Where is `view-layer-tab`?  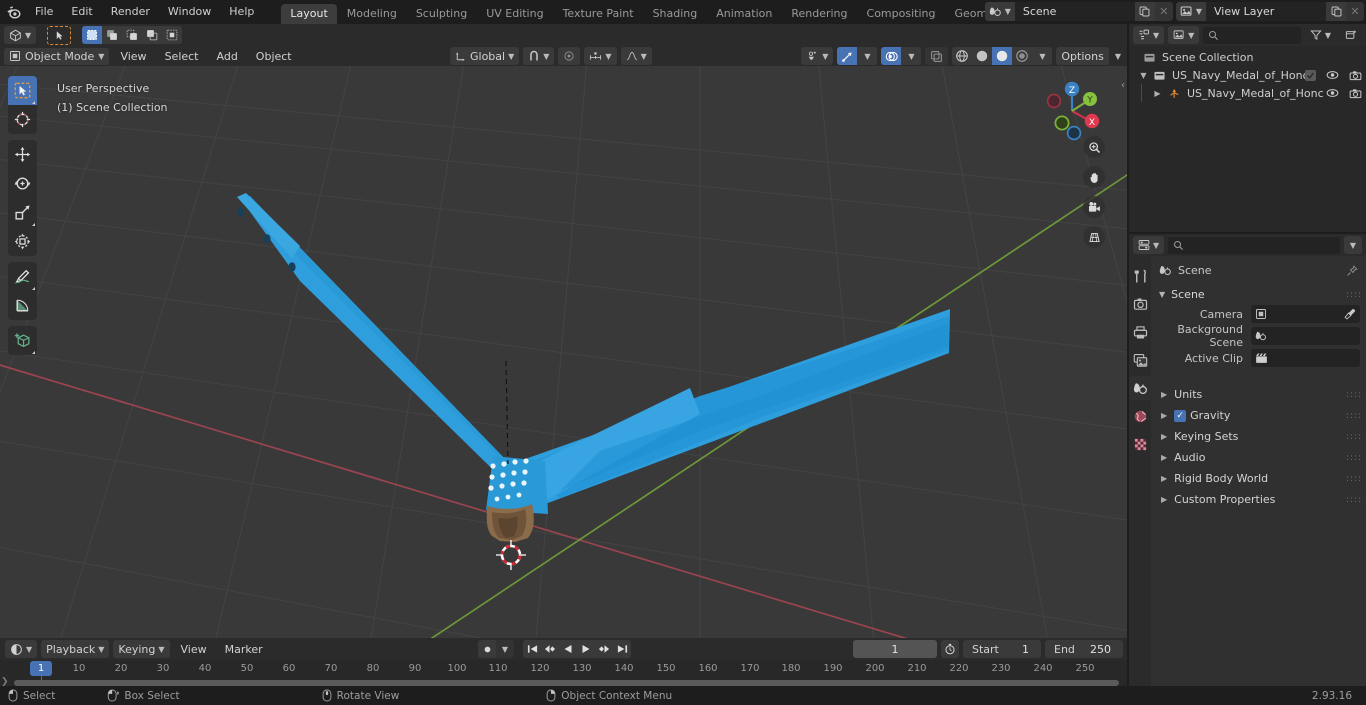
view-layer-tab is located at coordinates (1140, 360).